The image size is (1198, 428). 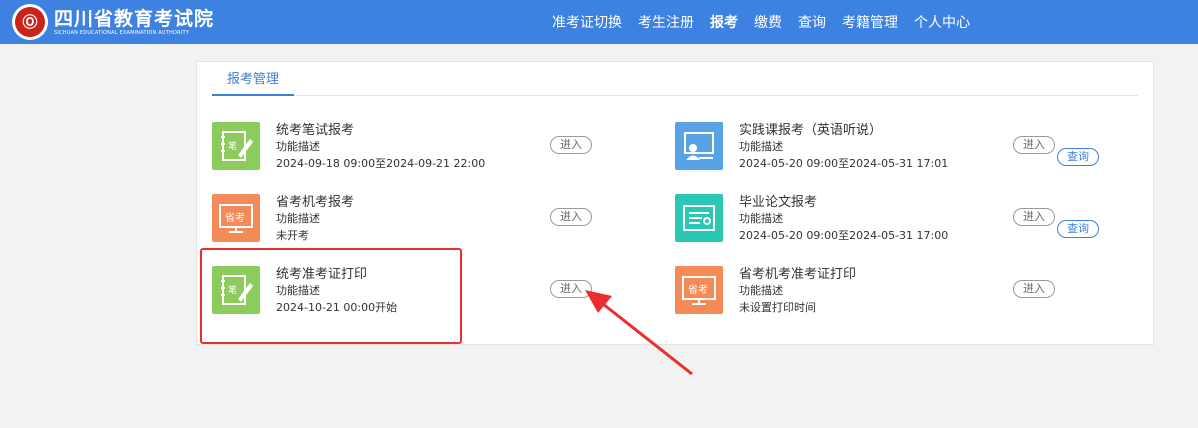 What do you see at coordinates (905, 290) in the screenshot?
I see `list-item: 省考 省考机考准考证打印 功能描述 未设置打印时间 进入` at bounding box center [905, 290].